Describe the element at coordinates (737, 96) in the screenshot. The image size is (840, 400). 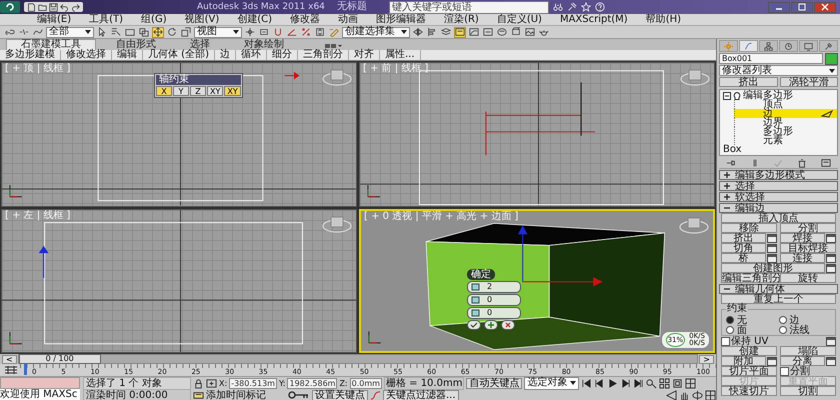
I see `lightbulb-icon` at that location.